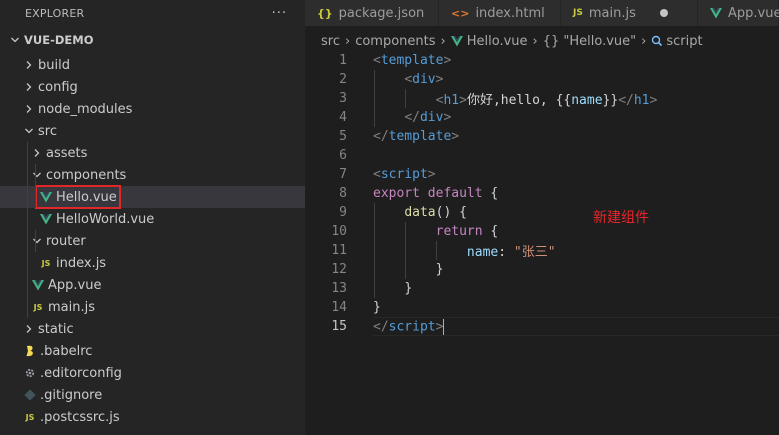 The width and height of the screenshot is (779, 435). What do you see at coordinates (152, 373) in the screenshot?
I see `file-editorconfig: .editorconfig` at bounding box center [152, 373].